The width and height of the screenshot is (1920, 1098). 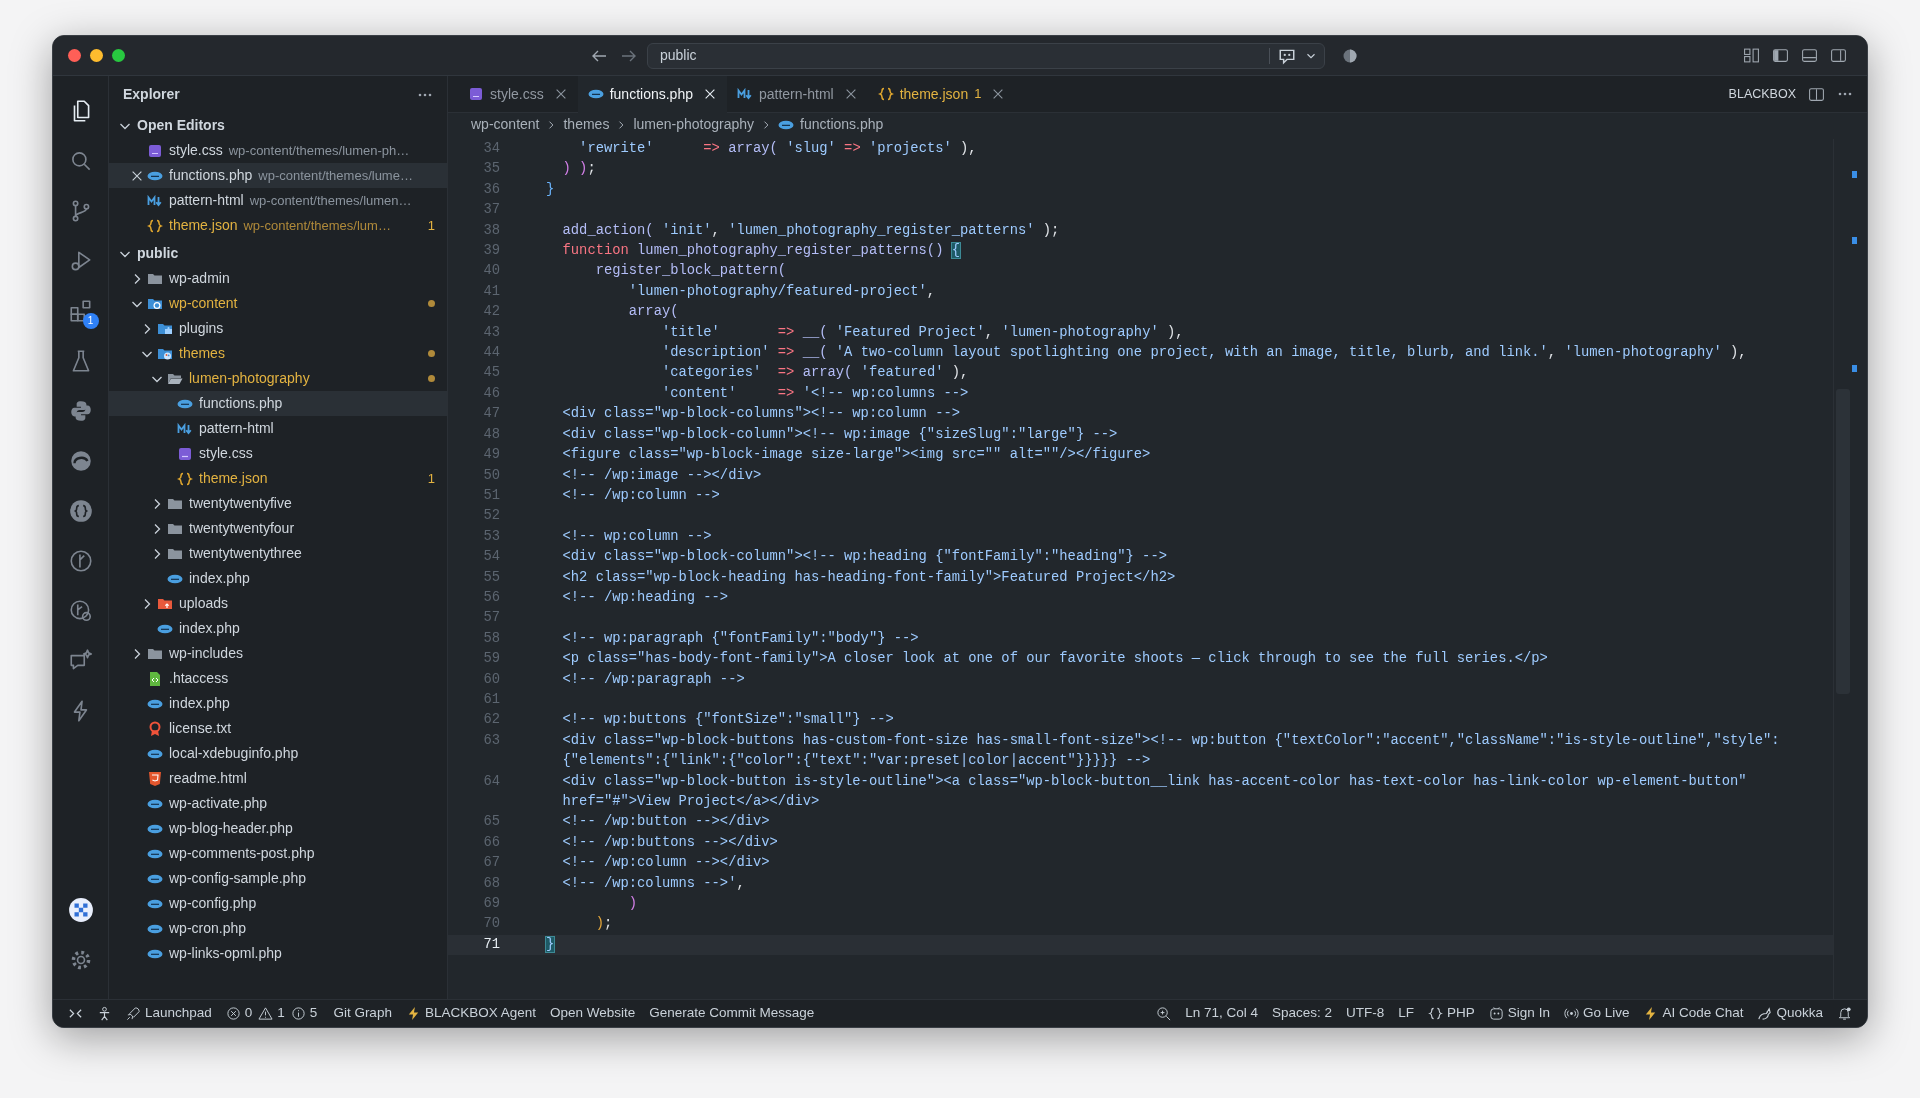 What do you see at coordinates (1762, 94) in the screenshot?
I see `blackbox-button: BLACKBOX` at bounding box center [1762, 94].